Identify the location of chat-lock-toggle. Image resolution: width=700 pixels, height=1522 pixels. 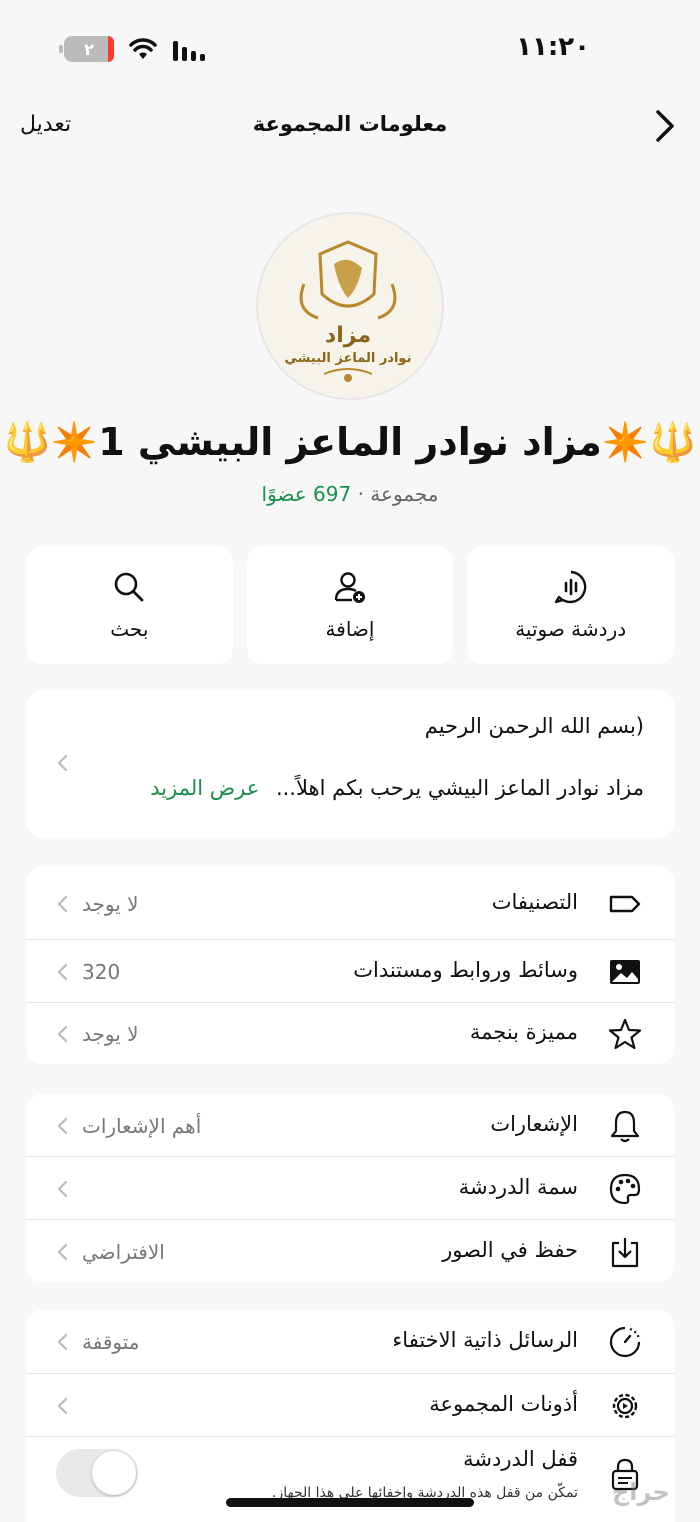
(97, 1473).